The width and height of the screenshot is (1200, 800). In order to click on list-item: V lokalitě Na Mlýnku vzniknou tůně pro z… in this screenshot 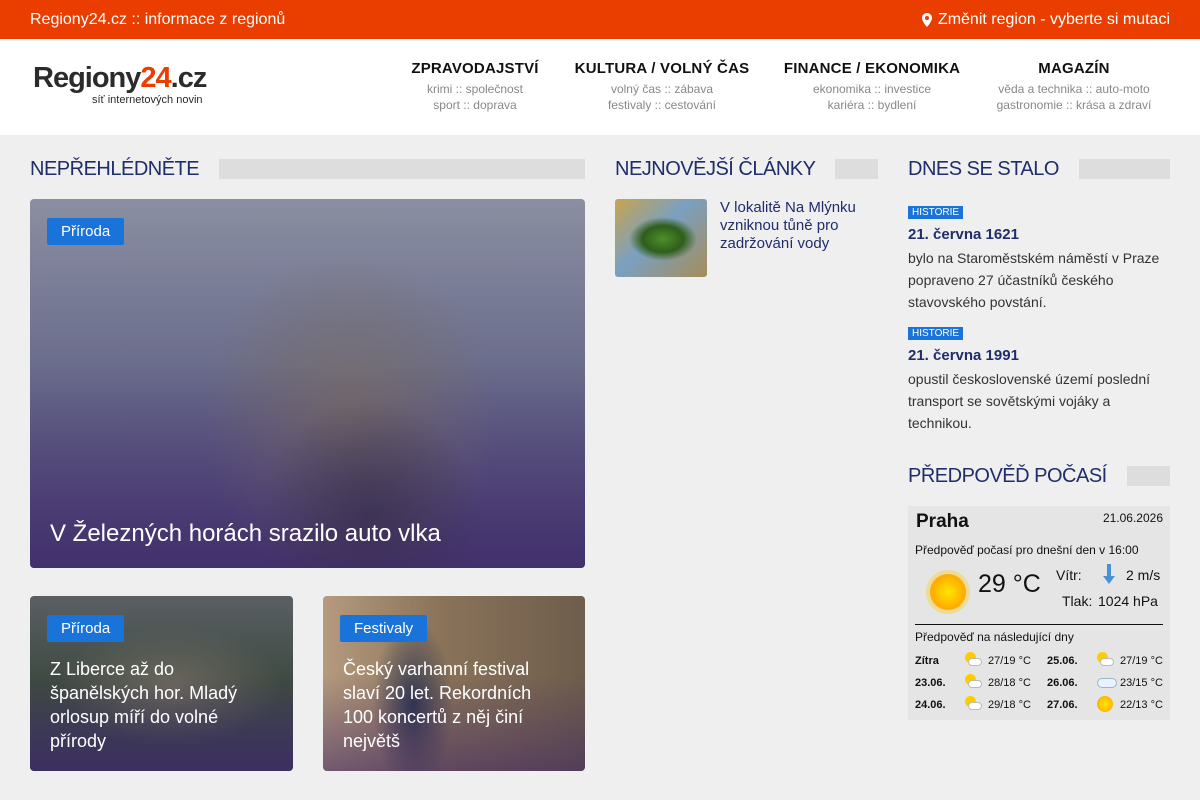, I will do `click(746, 238)`.